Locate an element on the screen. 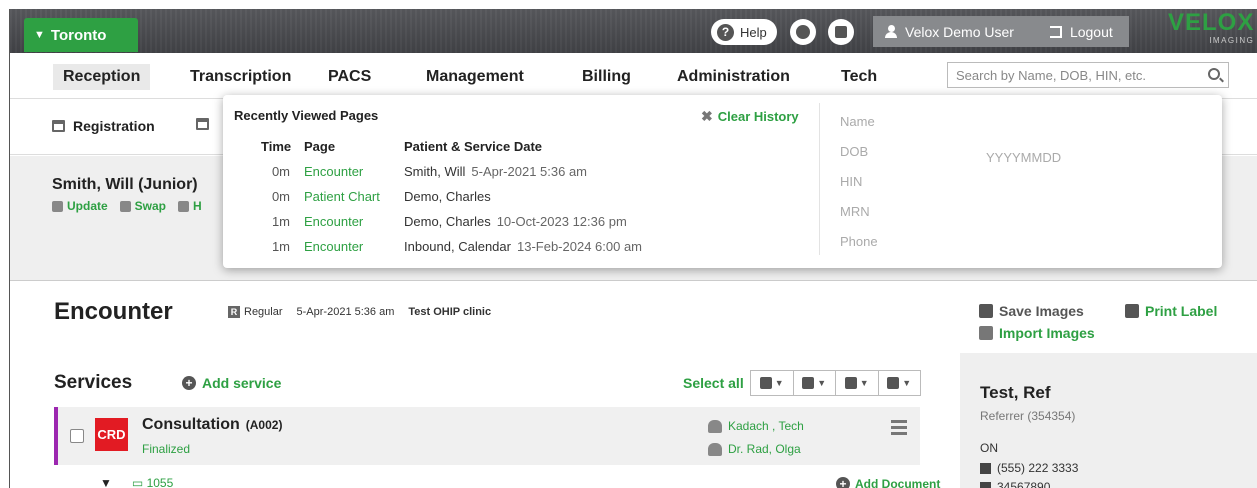  popup-divider is located at coordinates (819, 179).